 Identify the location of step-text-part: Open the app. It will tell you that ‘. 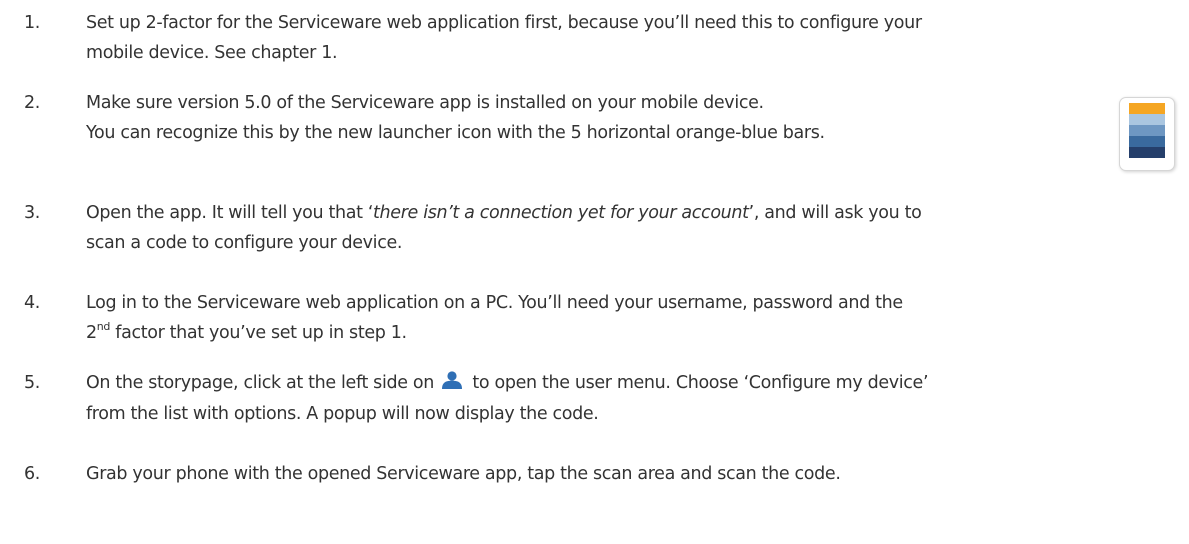
(230, 213).